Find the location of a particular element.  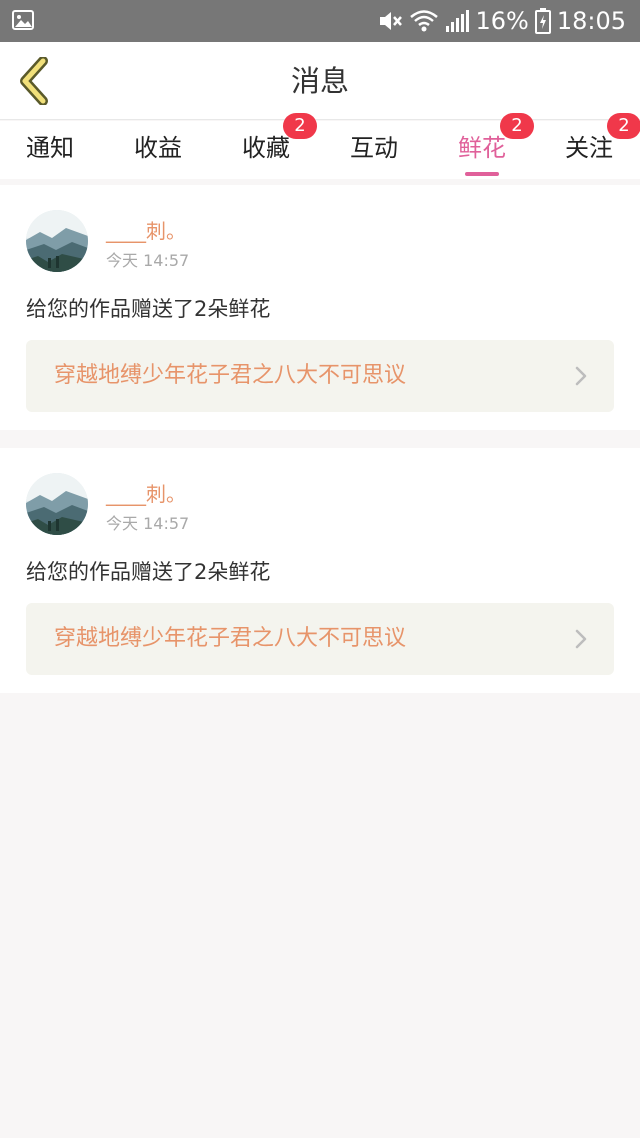

app-header: 消息 is located at coordinates (320, 81).